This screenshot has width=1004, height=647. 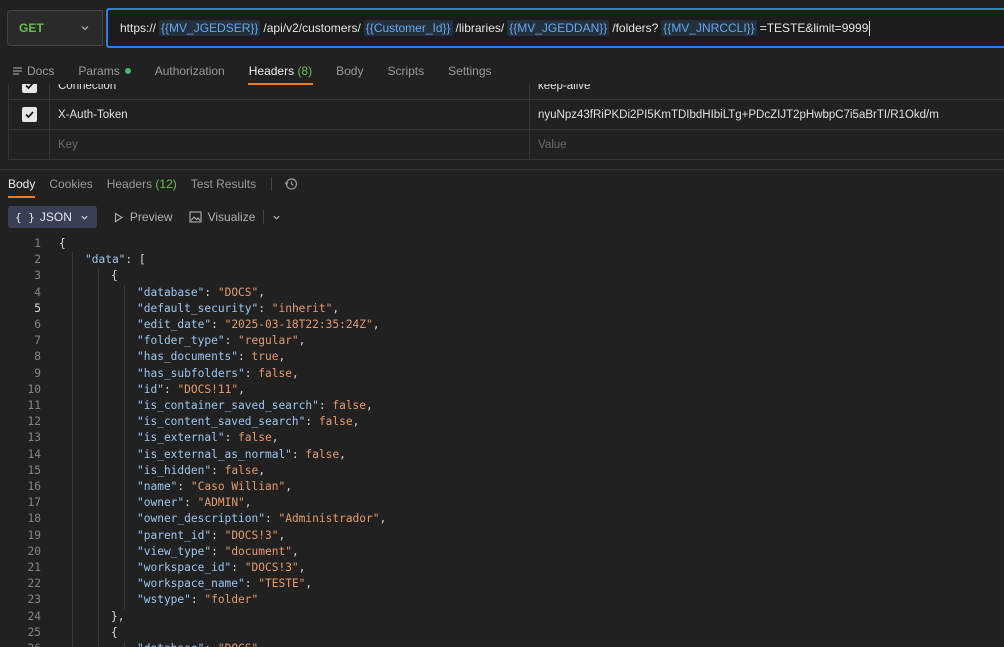 What do you see at coordinates (502, 390) in the screenshot?
I see `code-line: 10 "id": "DOCS!11",` at bounding box center [502, 390].